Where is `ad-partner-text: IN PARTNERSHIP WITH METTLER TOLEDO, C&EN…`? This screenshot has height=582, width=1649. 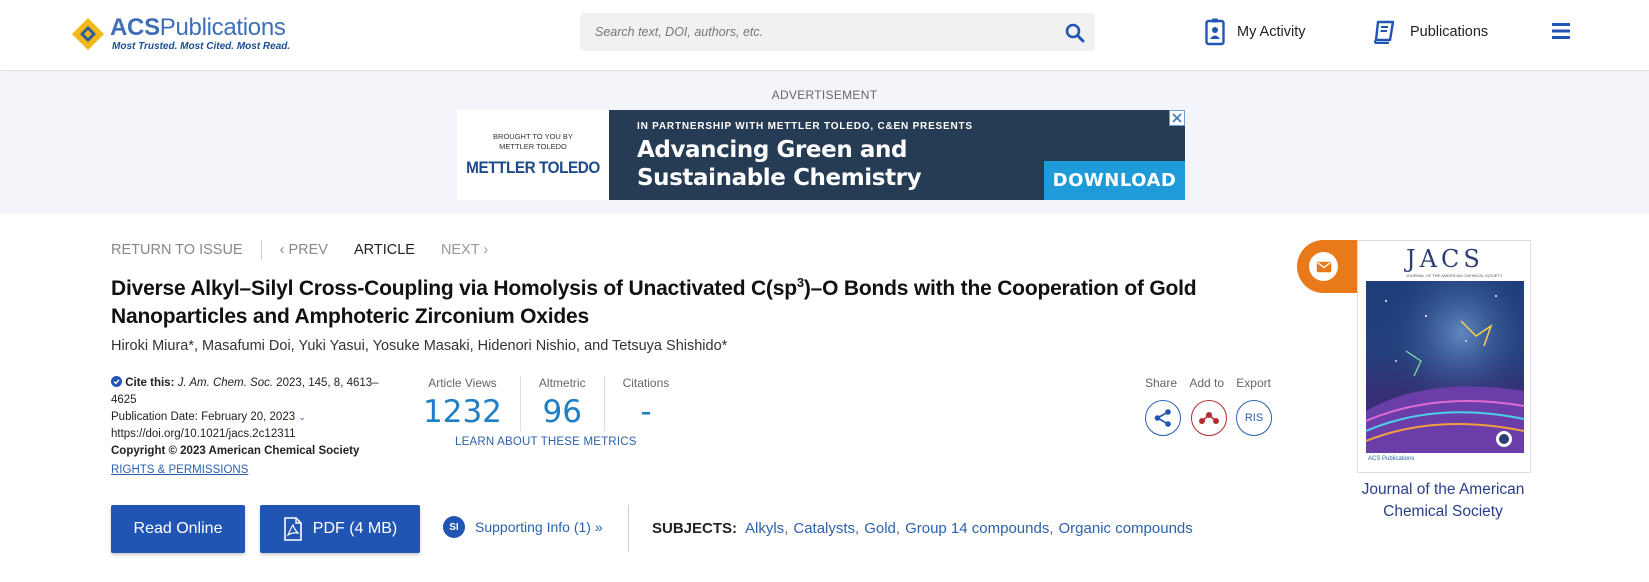 ad-partner-text: IN PARTNERSHIP WITH METTLER TOLEDO, C&EN… is located at coordinates (805, 126).